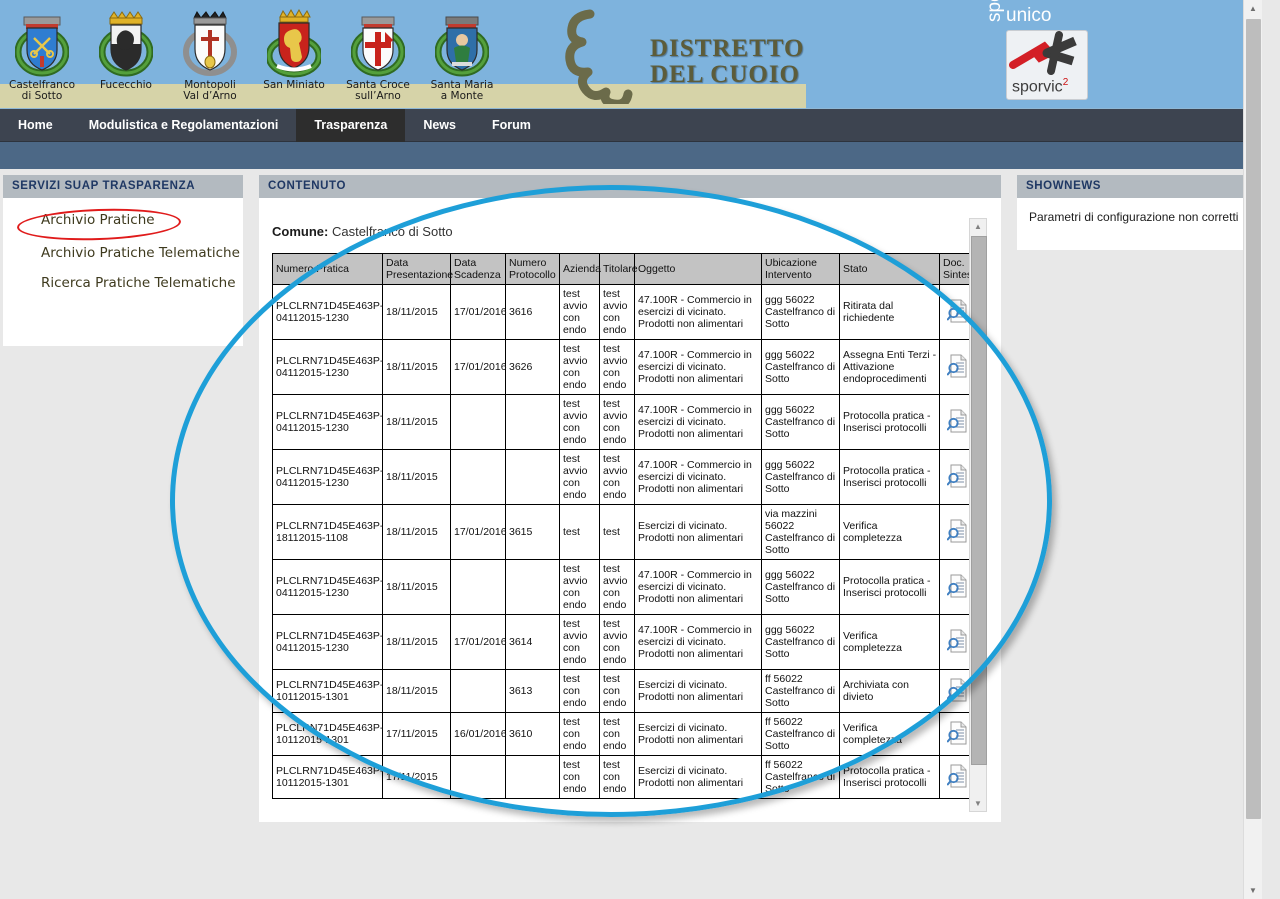  Describe the element at coordinates (462, 54) in the screenshot. I see `crest-santa-maria-a-monte: Santa Maria a Monte` at that location.